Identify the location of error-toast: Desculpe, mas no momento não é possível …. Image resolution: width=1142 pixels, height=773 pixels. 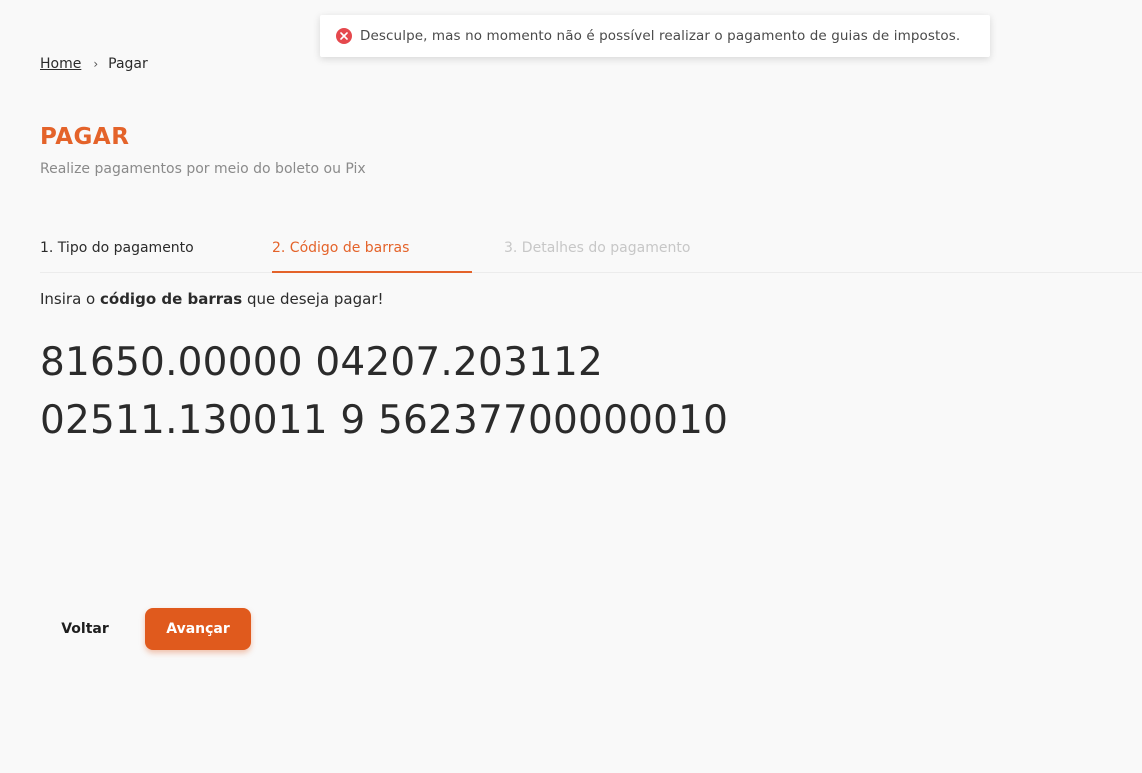
(655, 36).